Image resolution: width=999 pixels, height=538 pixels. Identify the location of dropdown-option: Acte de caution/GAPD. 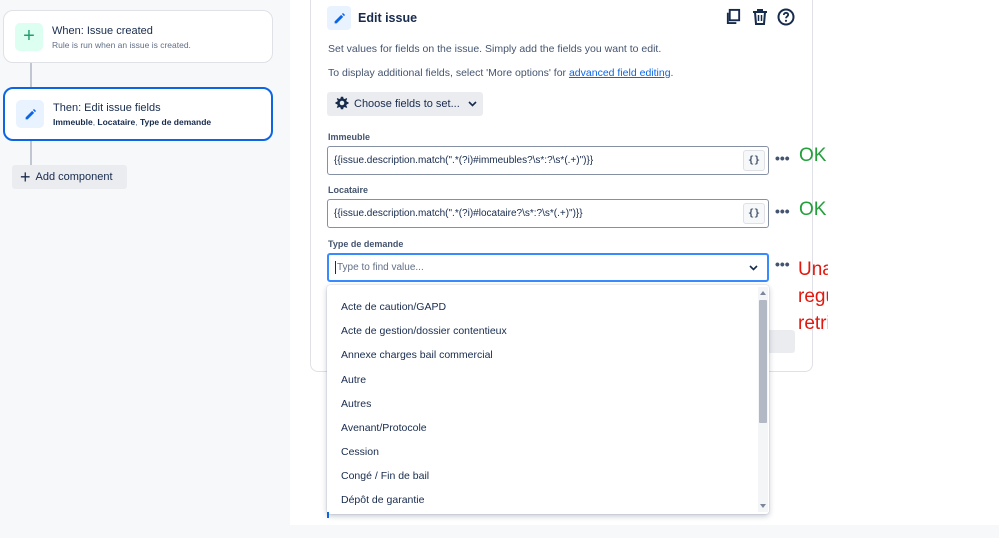
(393, 307).